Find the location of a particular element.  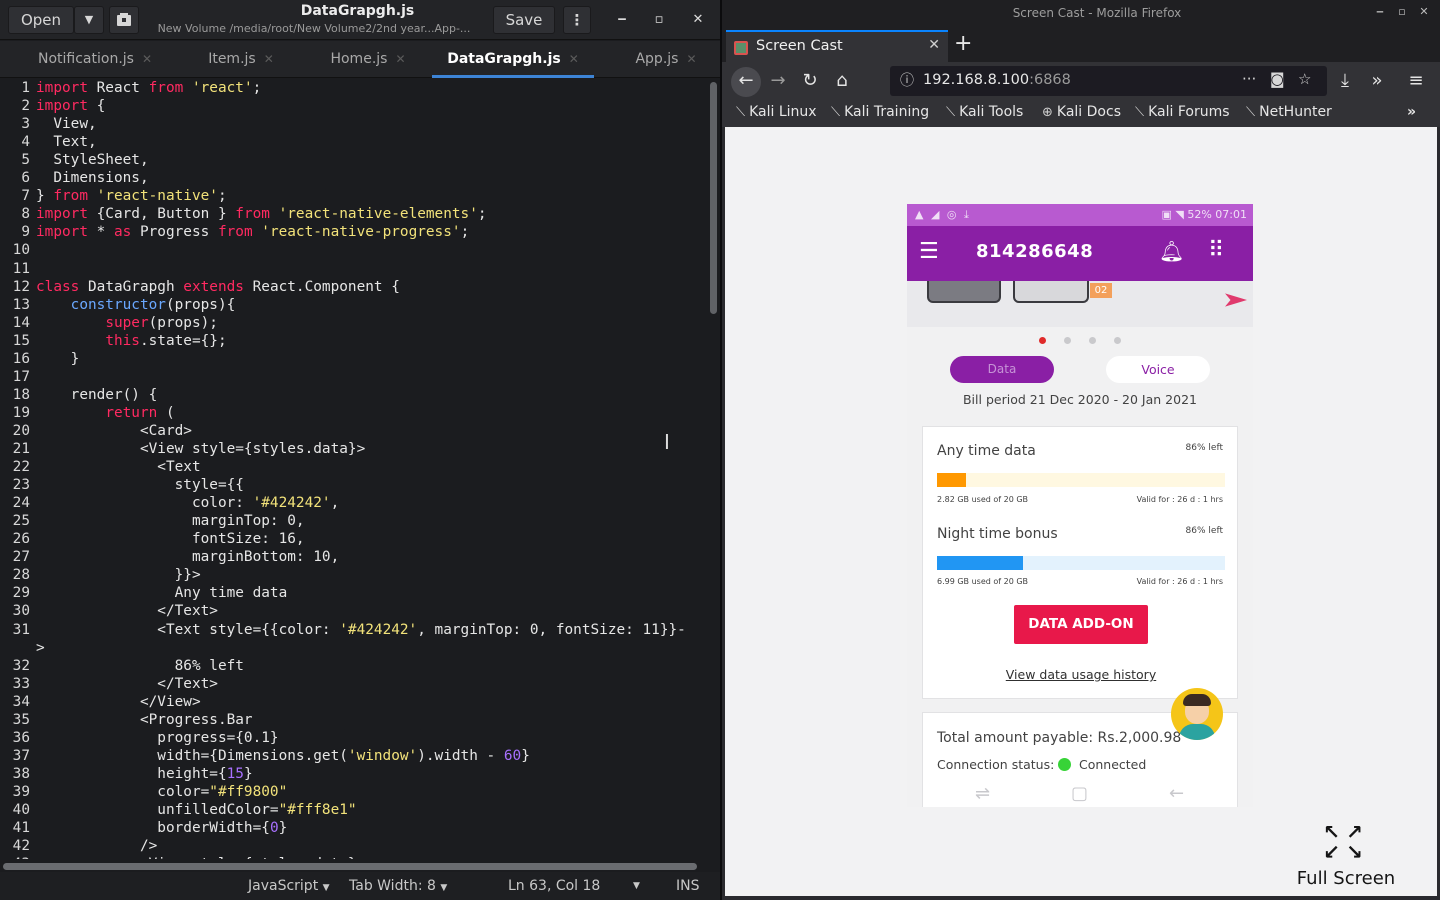

code-line: 21 <View style={styles.data}> is located at coordinates (183, 449).